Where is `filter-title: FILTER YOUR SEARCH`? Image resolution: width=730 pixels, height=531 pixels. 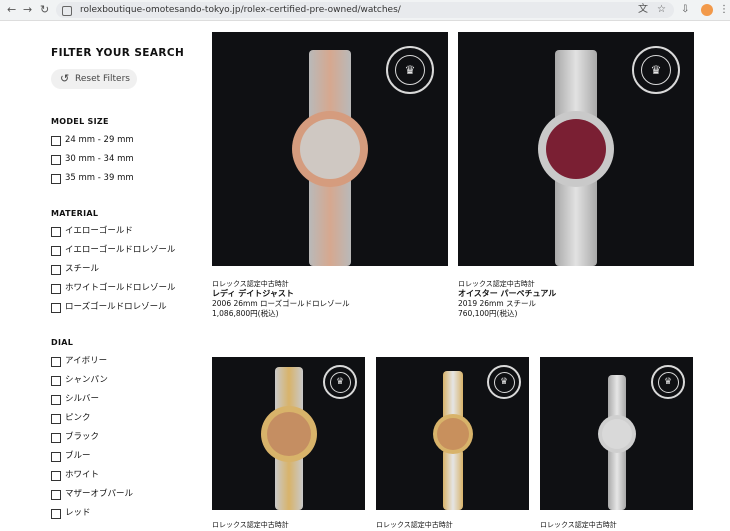 filter-title: FILTER YOUR SEARCH is located at coordinates (118, 53).